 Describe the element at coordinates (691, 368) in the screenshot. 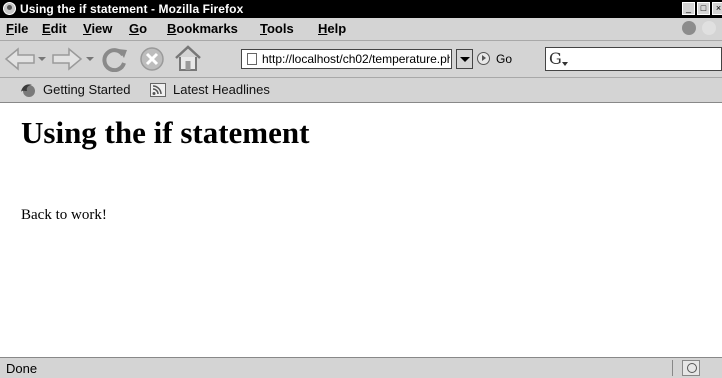

I see `popup-blocker-icon` at that location.